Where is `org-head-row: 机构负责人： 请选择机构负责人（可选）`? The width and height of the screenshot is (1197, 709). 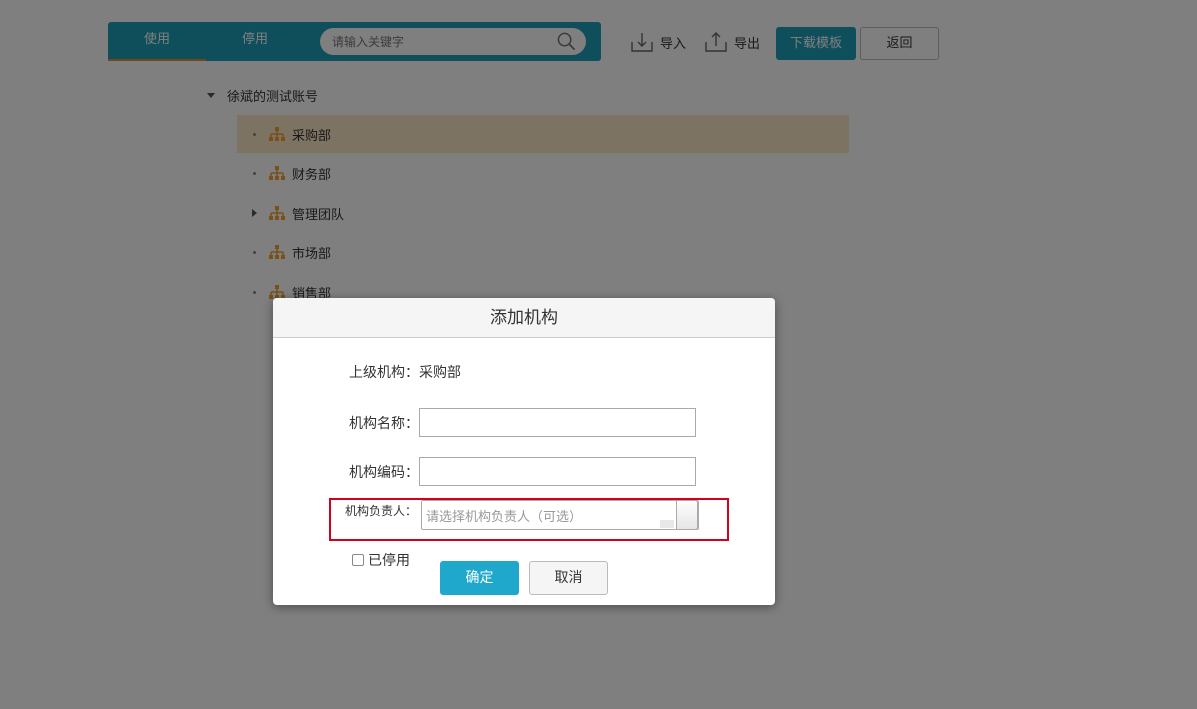
org-head-row: 机构负责人： 请选择机构负责人（可选） is located at coordinates (522, 516).